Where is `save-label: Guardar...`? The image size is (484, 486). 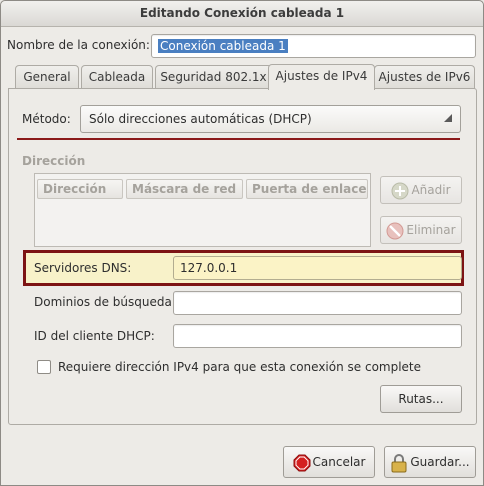
save-label: Guardar... is located at coordinates (440, 462).